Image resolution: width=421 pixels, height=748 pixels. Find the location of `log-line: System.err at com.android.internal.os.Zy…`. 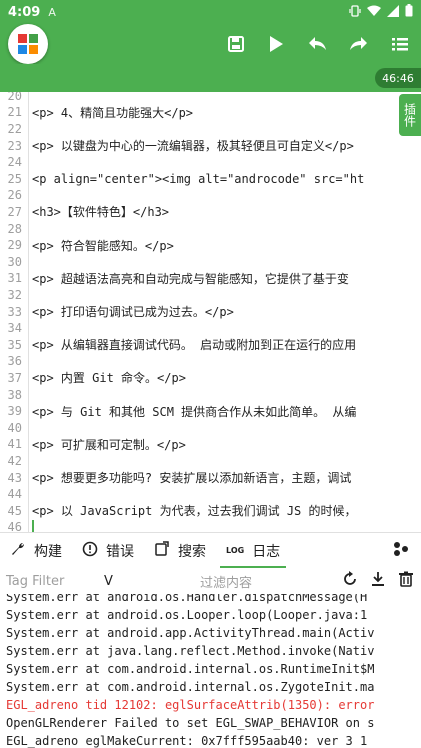

log-line: System.err at com.android.internal.os.Zy… is located at coordinates (190, 687).